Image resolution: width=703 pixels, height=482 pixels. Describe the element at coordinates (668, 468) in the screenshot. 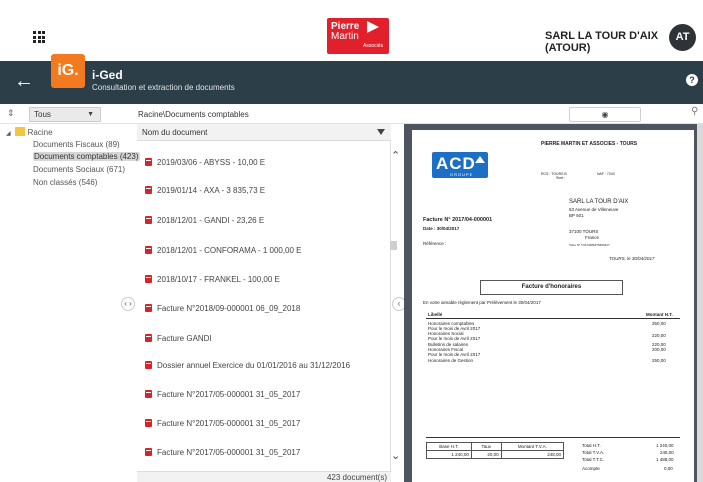

I see `total-value: 0,00` at that location.